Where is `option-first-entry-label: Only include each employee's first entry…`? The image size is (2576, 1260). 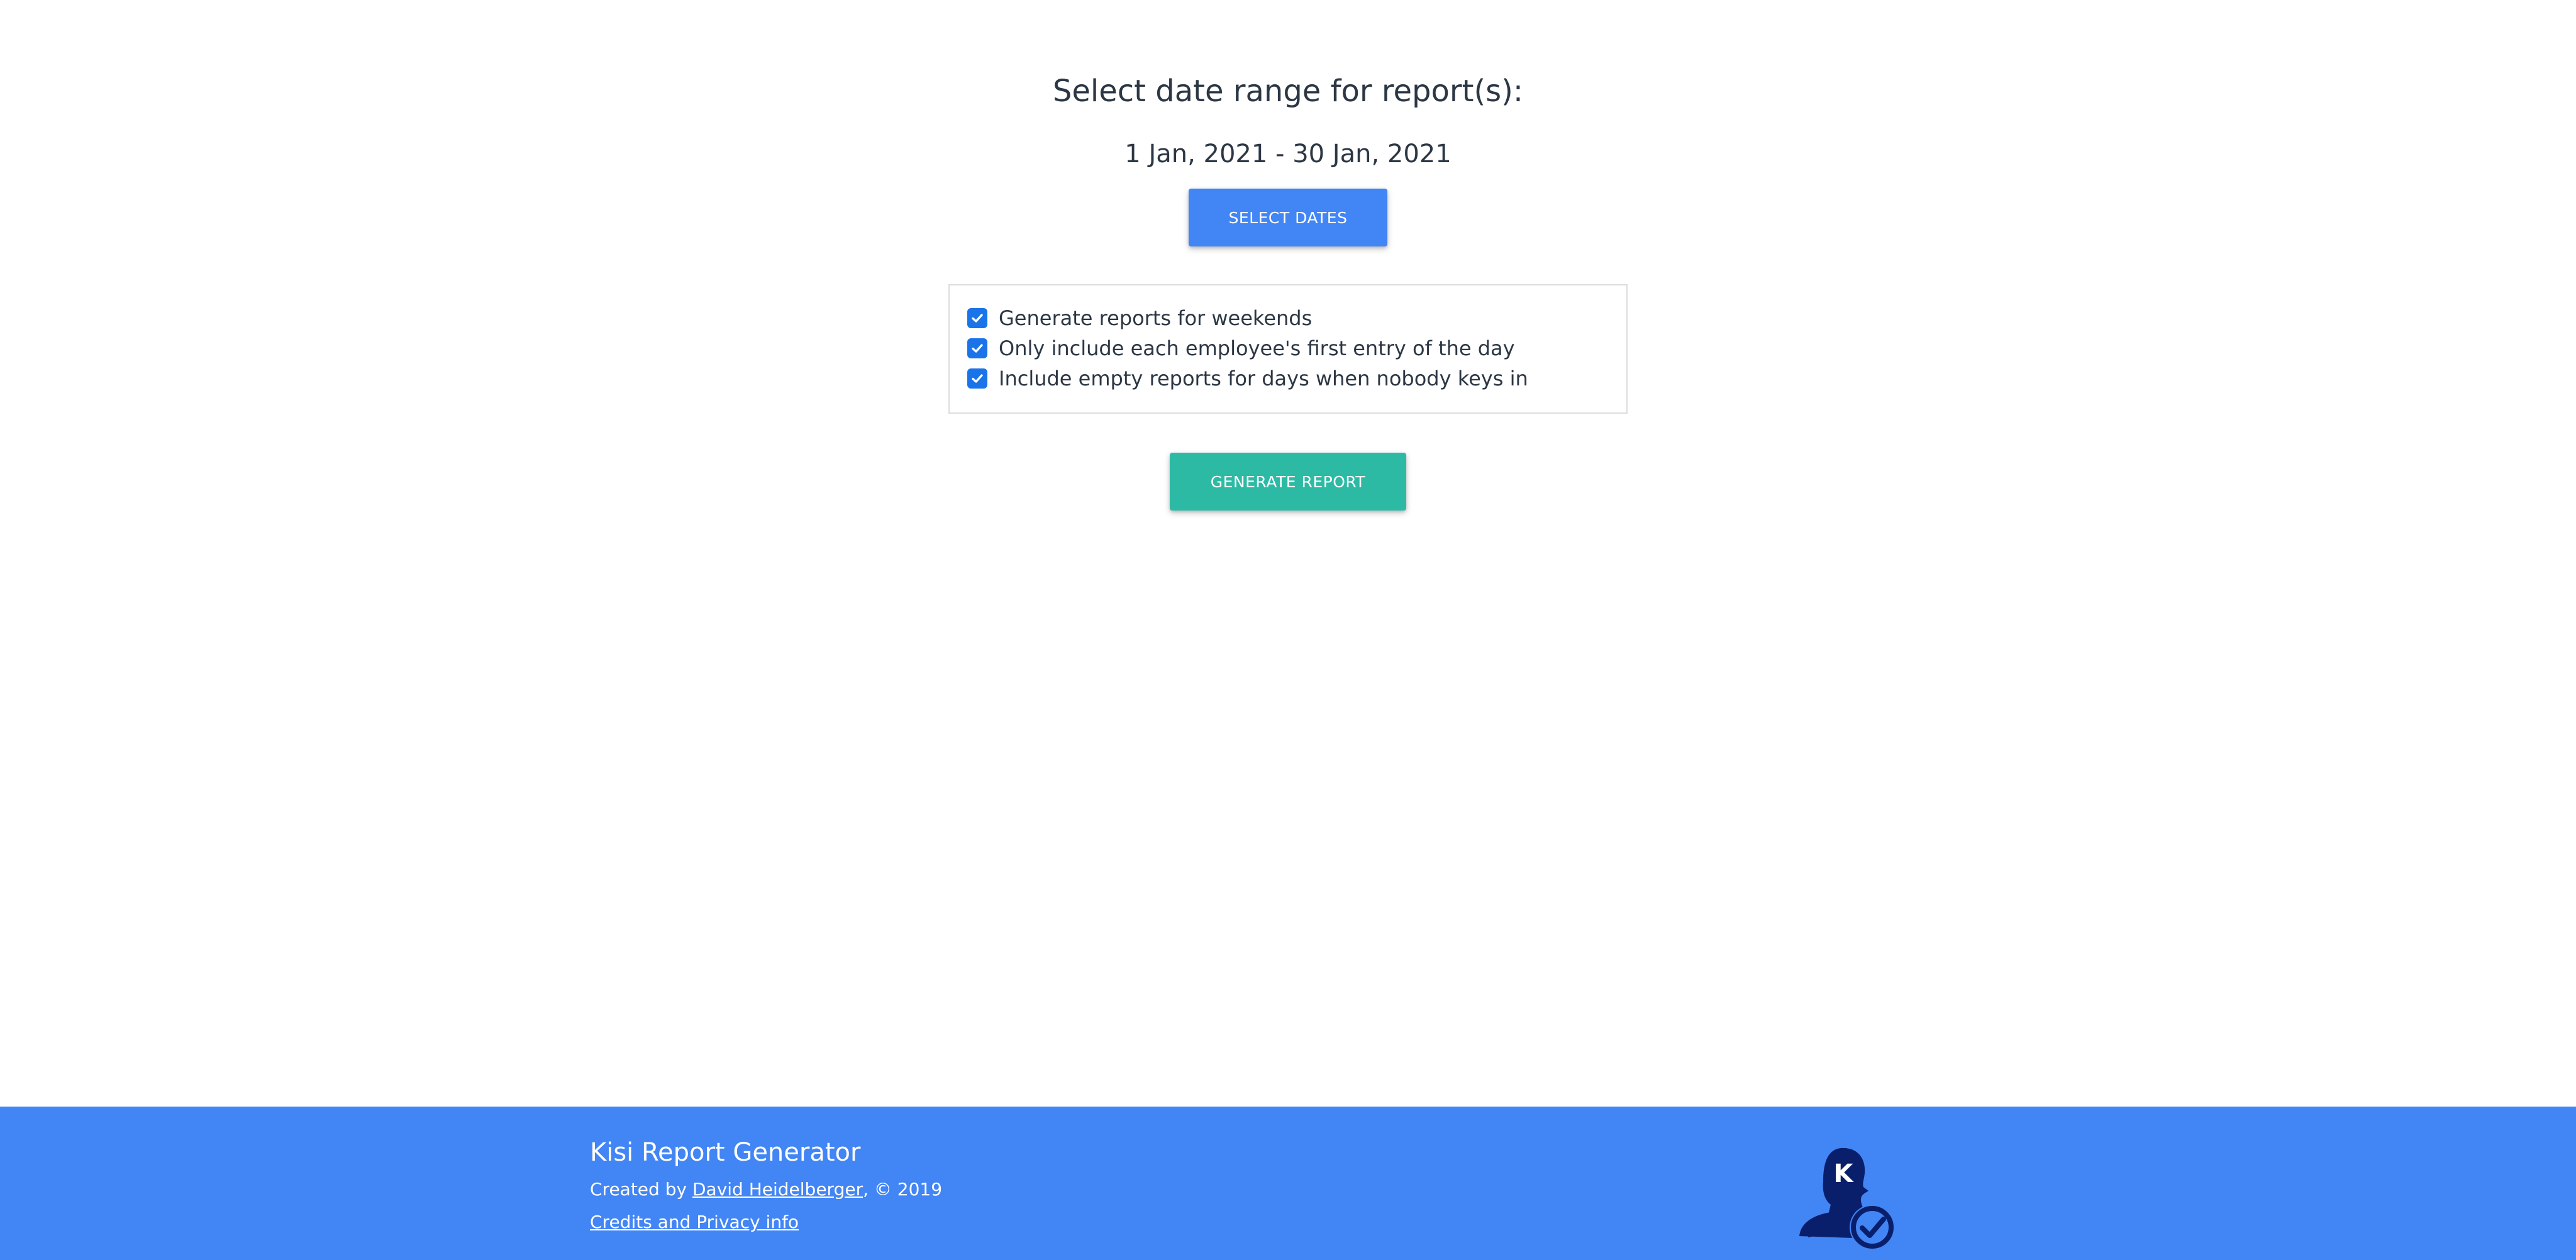
option-first-entry-label: Only include each employee's first entry… is located at coordinates (1257, 348).